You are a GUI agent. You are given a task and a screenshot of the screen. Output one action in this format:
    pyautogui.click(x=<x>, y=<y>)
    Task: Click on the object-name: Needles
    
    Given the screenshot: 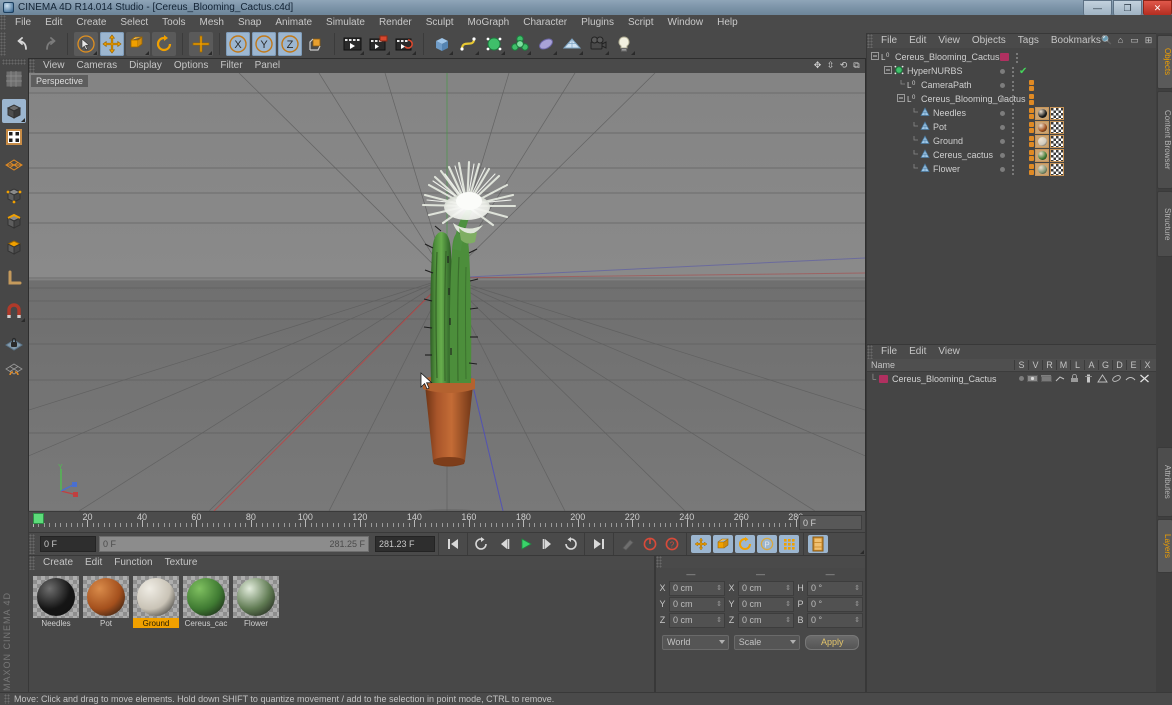 What is the action you would take?
    pyautogui.click(x=949, y=113)
    